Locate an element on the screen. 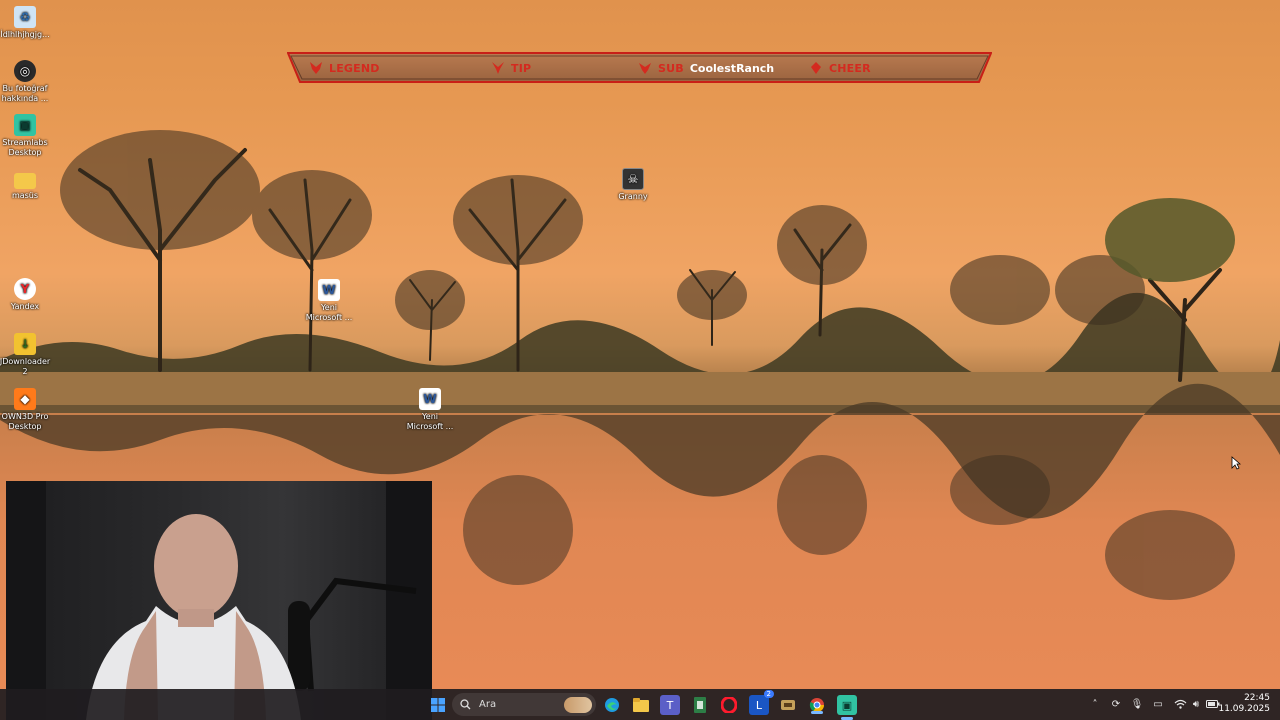 The height and width of the screenshot is (720, 1280). clock-time: 22:45 is located at coordinates (1257, 698).